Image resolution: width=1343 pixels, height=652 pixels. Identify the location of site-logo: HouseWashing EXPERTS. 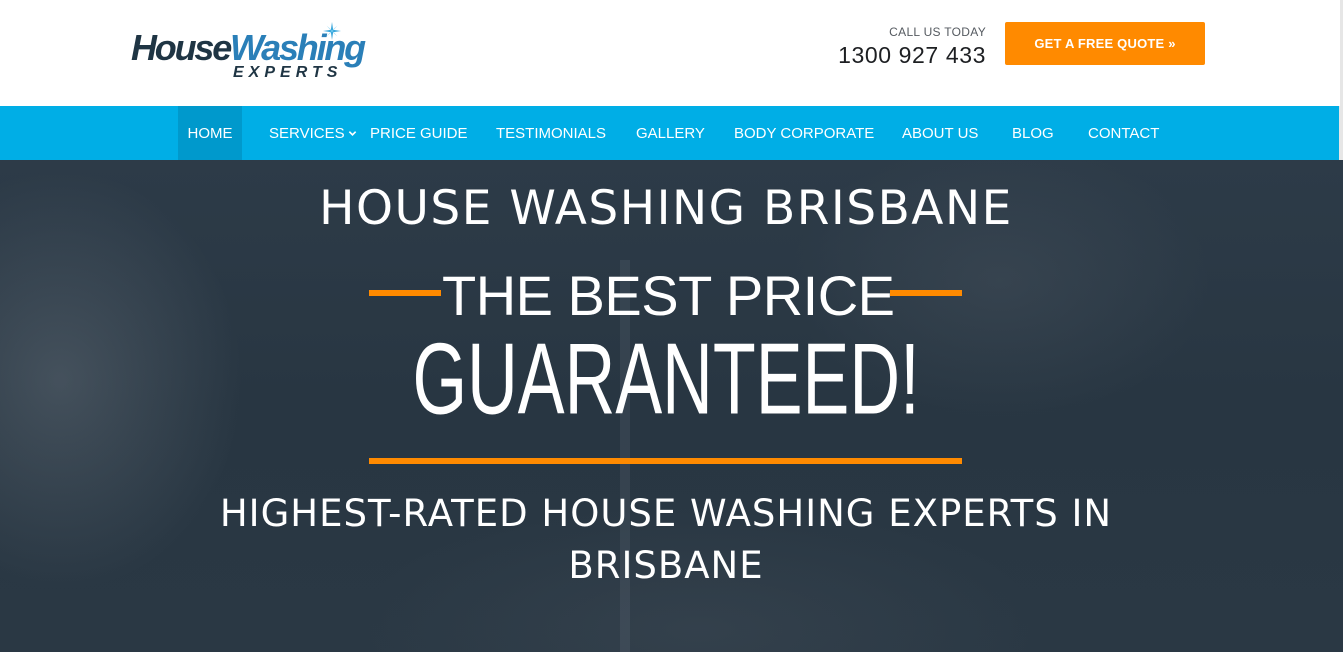
(256, 55).